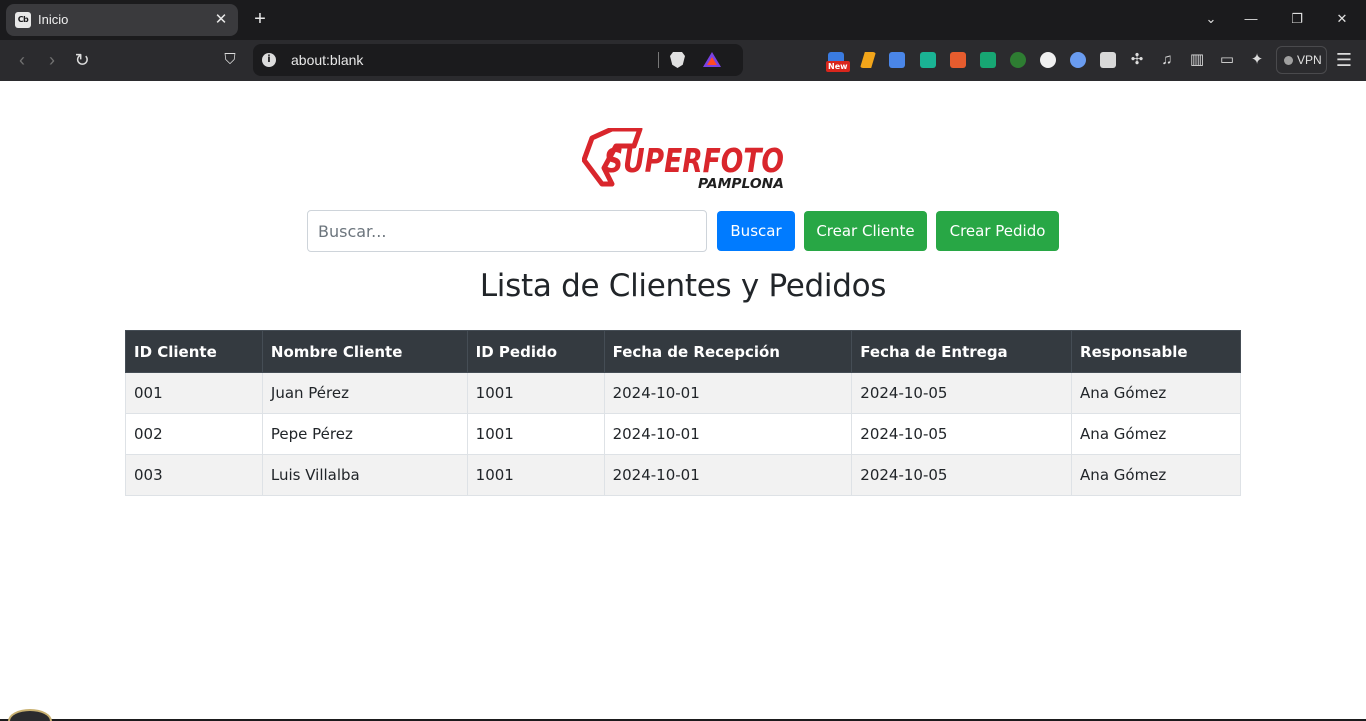 The width and height of the screenshot is (1366, 721). I want to click on vpn-status-icon, so click(1288, 60).